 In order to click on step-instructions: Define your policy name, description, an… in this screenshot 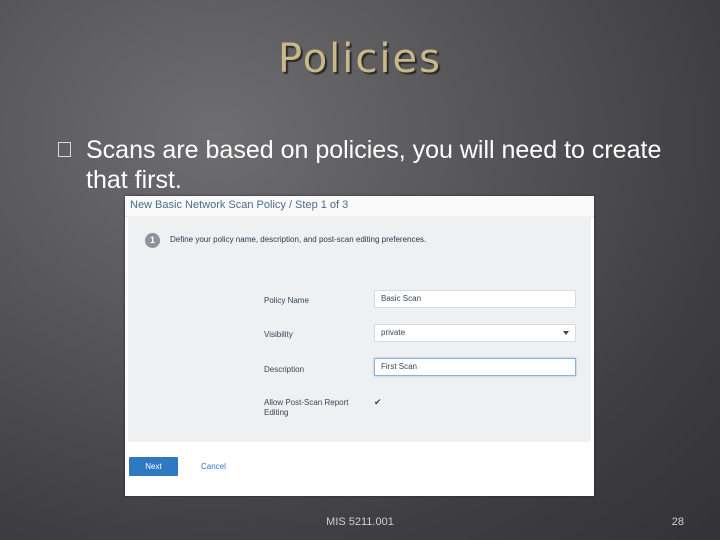, I will do `click(298, 239)`.